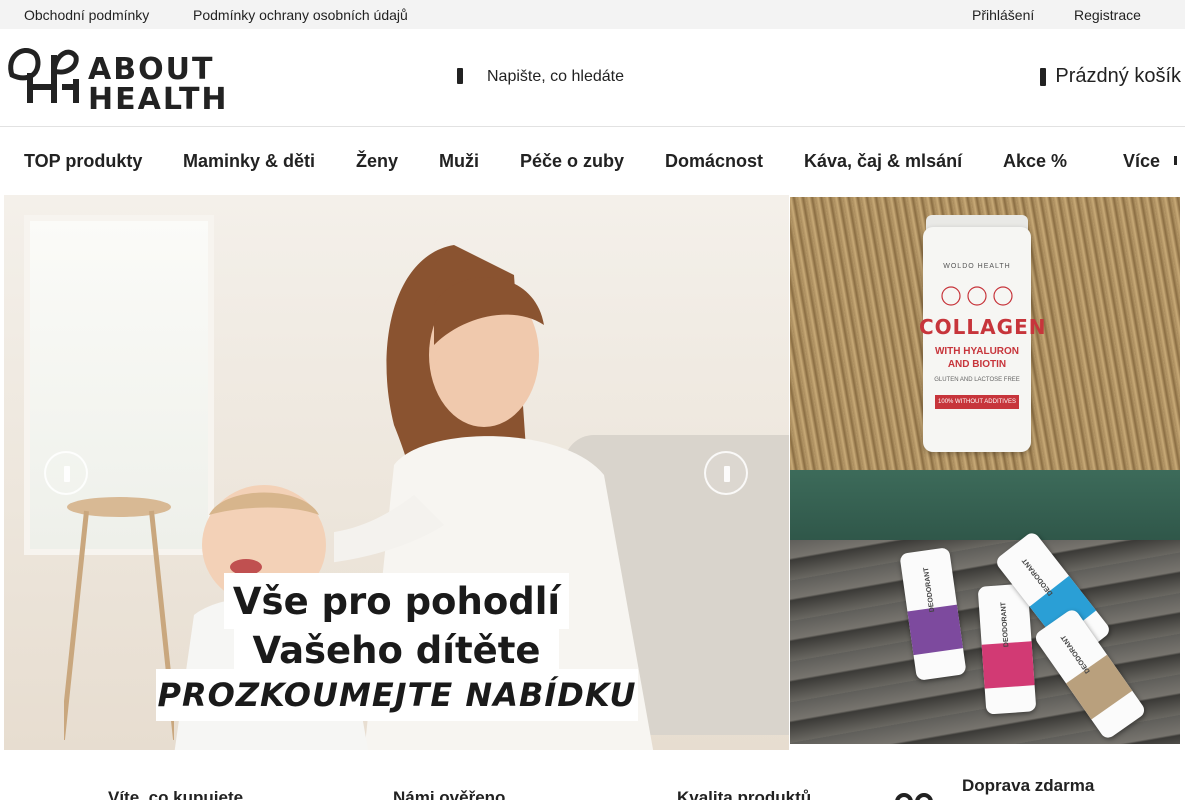 The height and width of the screenshot is (800, 1200). I want to click on nav-item-more: Více, so click(1151, 161).